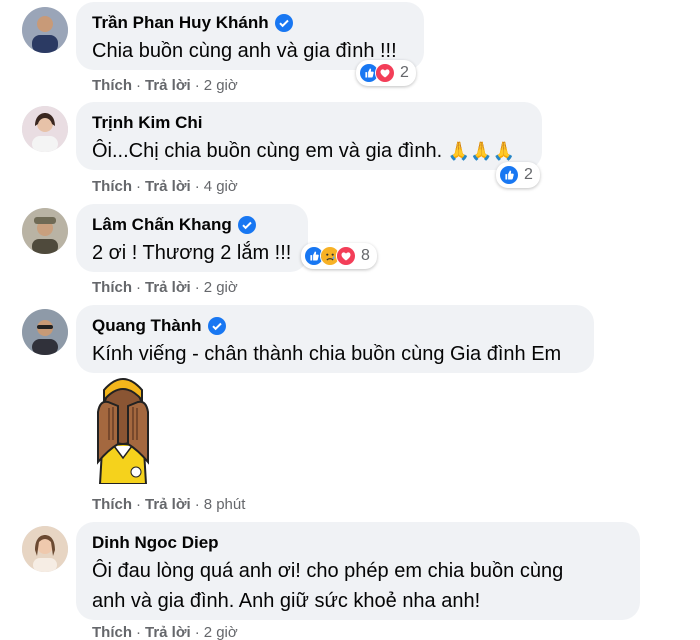  What do you see at coordinates (162, 225) in the screenshot?
I see `commenter-name: Lâm Chấn Khang` at bounding box center [162, 225].